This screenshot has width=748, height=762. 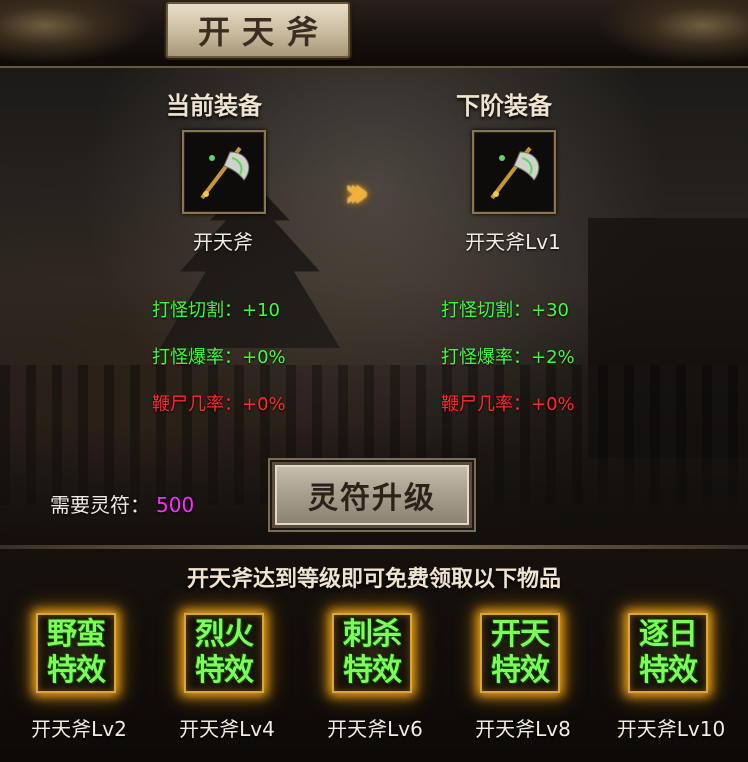 What do you see at coordinates (372, 498) in the screenshot?
I see `upgrade-button-label: 灵符升级` at bounding box center [372, 498].